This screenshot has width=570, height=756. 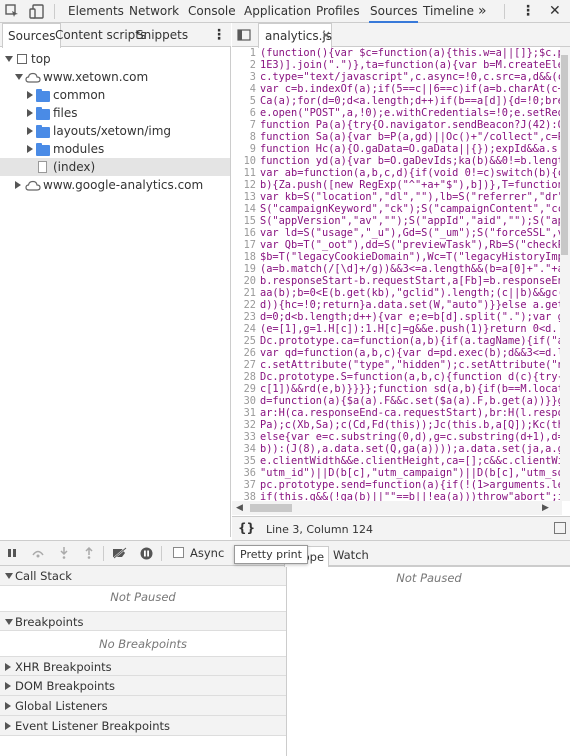 I want to click on line-number: 22, so click(x=246, y=305).